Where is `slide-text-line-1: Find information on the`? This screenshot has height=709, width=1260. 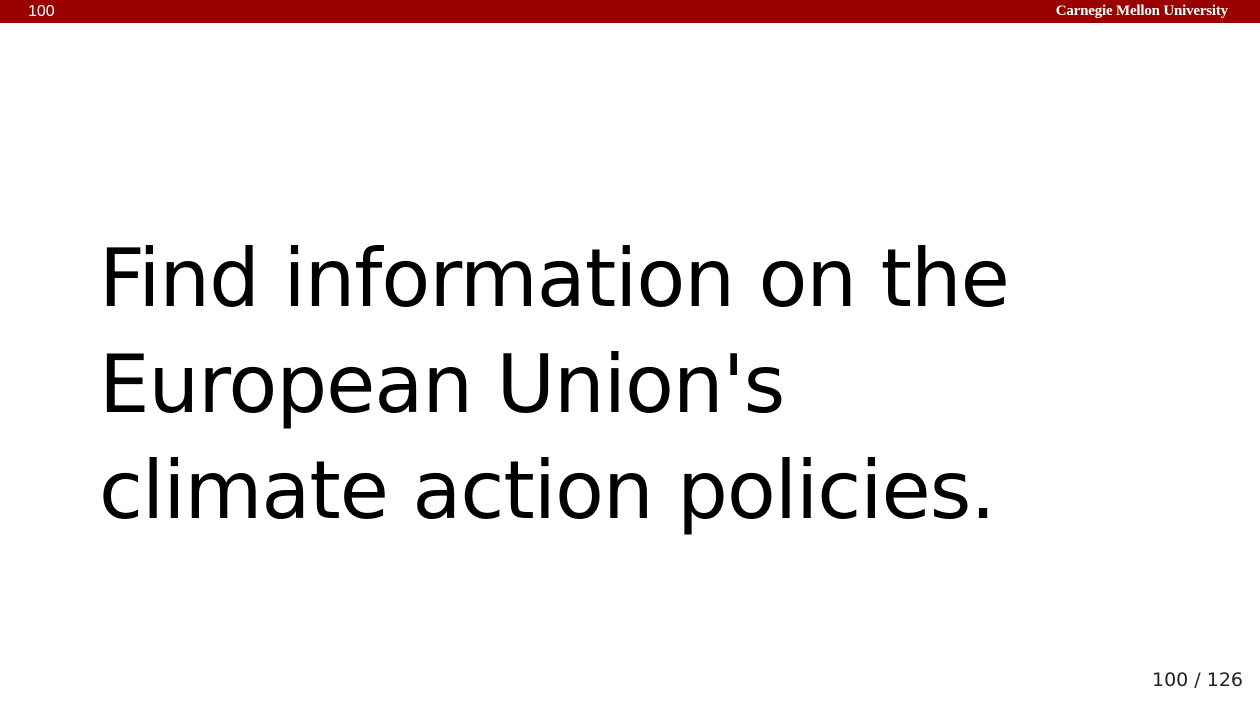 slide-text-line-1: Find information on the is located at coordinates (554, 278).